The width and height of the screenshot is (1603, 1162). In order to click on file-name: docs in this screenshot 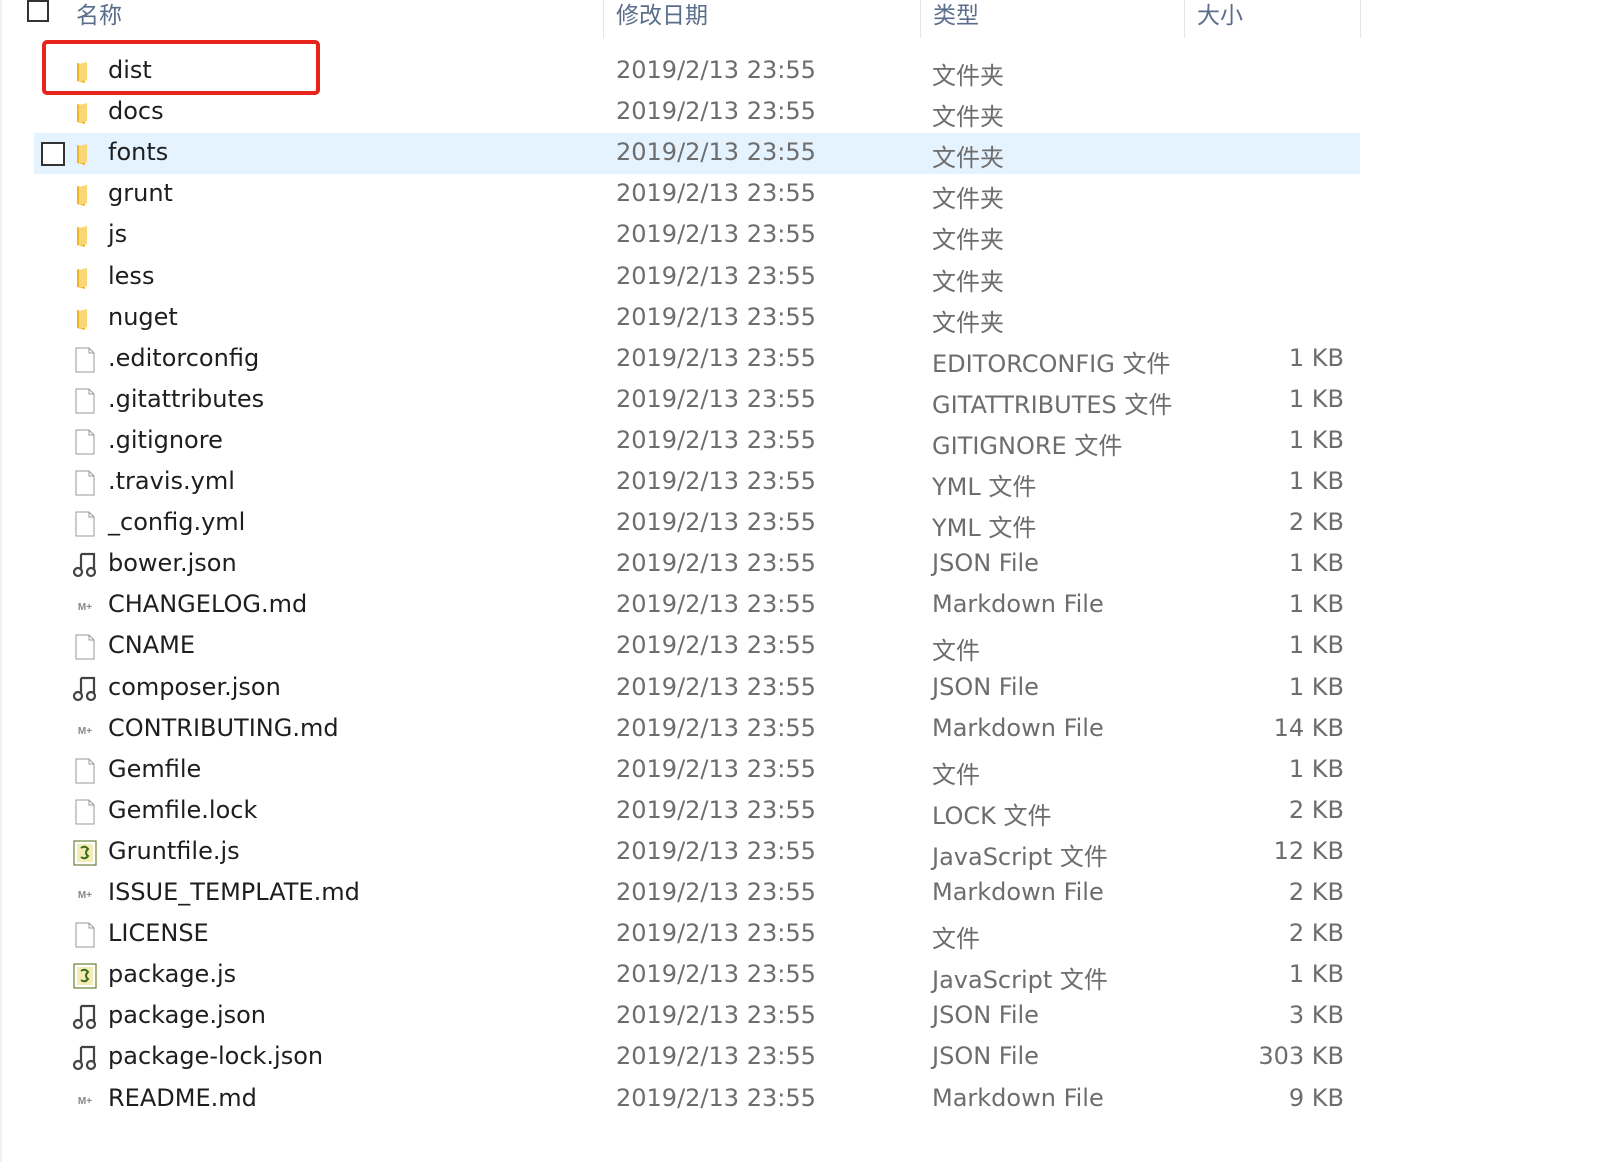, I will do `click(136, 111)`.